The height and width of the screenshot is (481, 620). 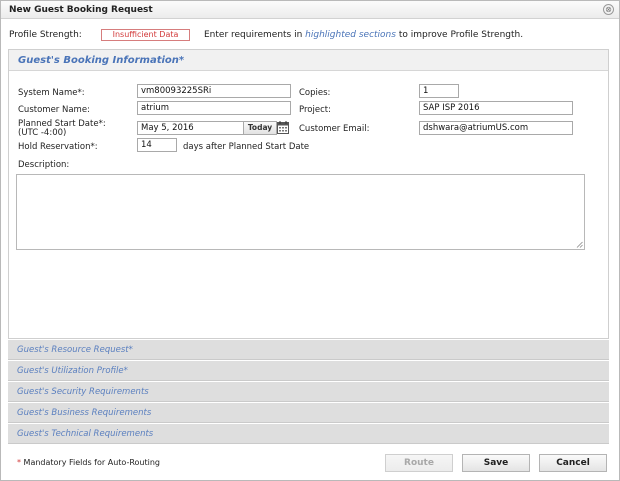 I want to click on resize-grip-icon, so click(x=579, y=244).